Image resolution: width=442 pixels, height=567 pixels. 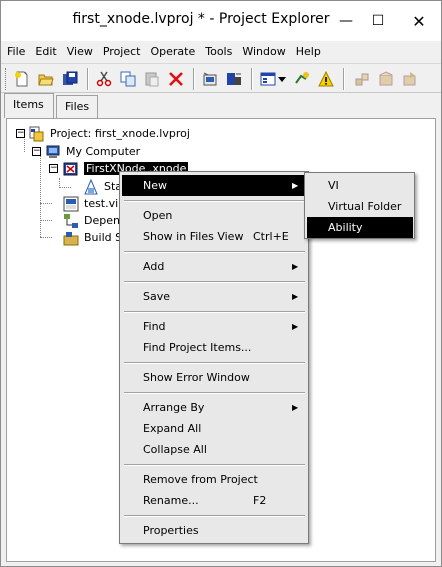 I want to click on new-submenu: VI Virtual Folder Ability, so click(x=359, y=205).